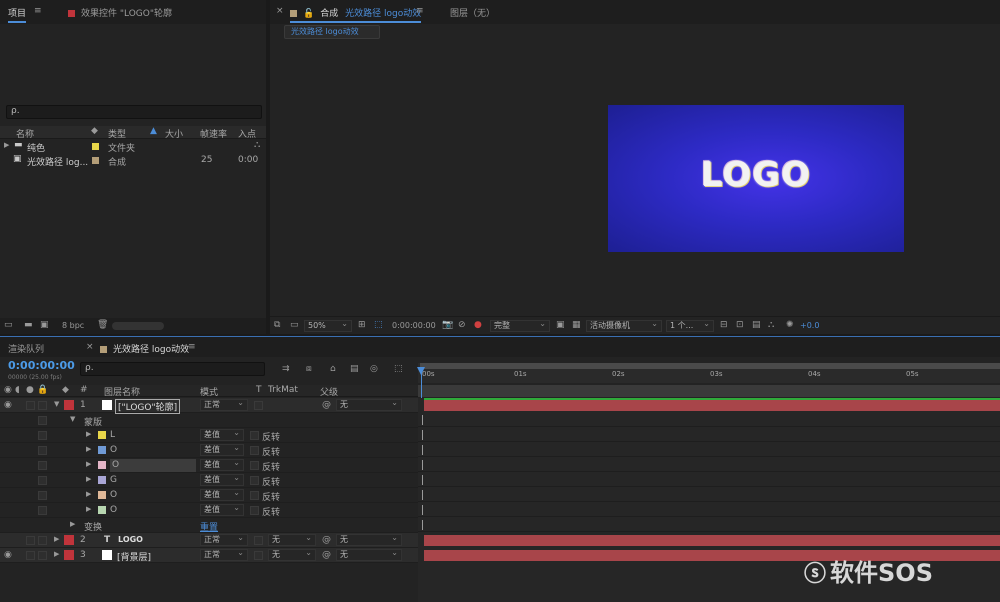  Describe the element at coordinates (102, 325) in the screenshot. I see `trash-icon: 🗑` at that location.